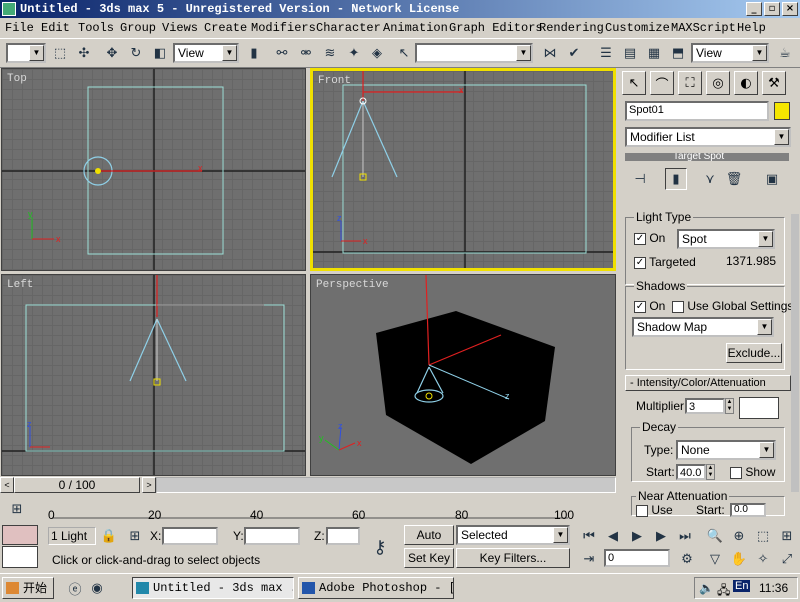 This screenshot has height=602, width=800. Describe the element at coordinates (377, 53) in the screenshot. I see `angle-snap-icon: ◈` at that location.